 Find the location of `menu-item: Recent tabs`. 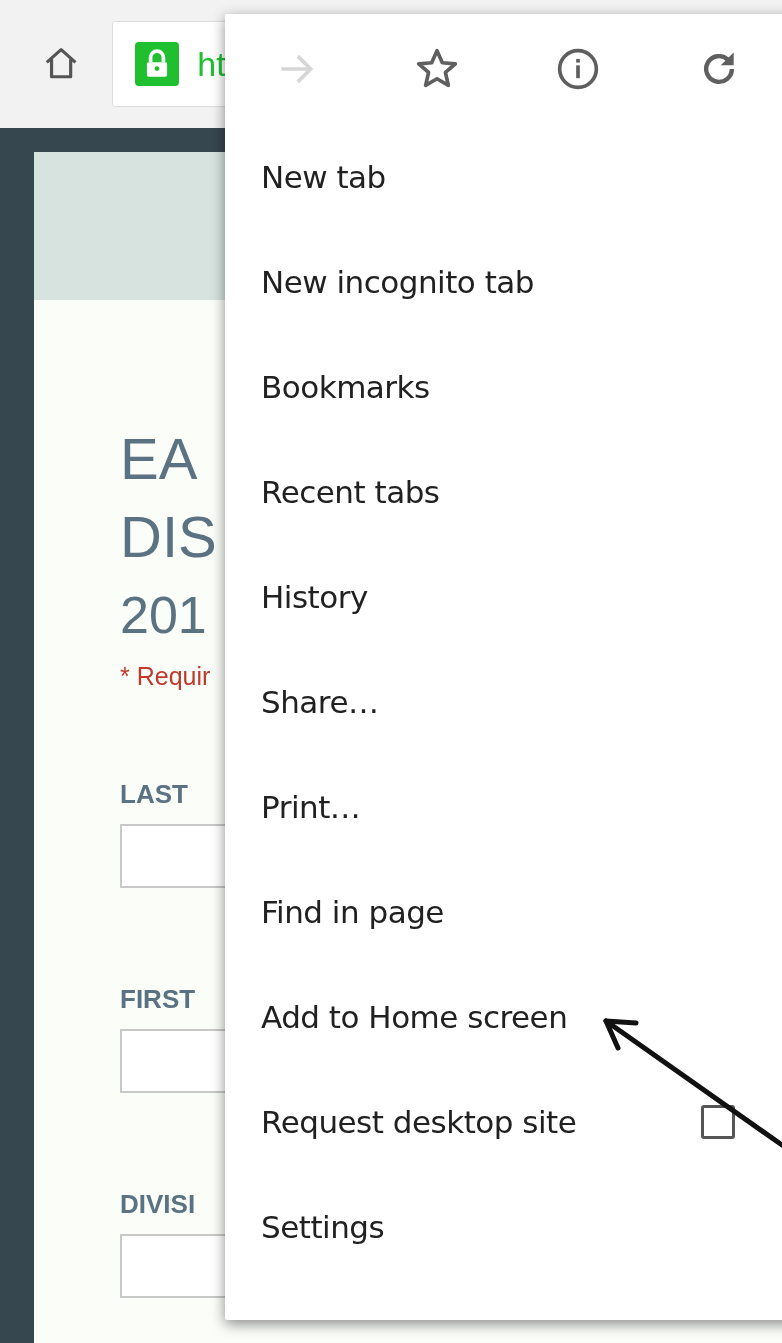

menu-item: Recent tabs is located at coordinates (503, 491).